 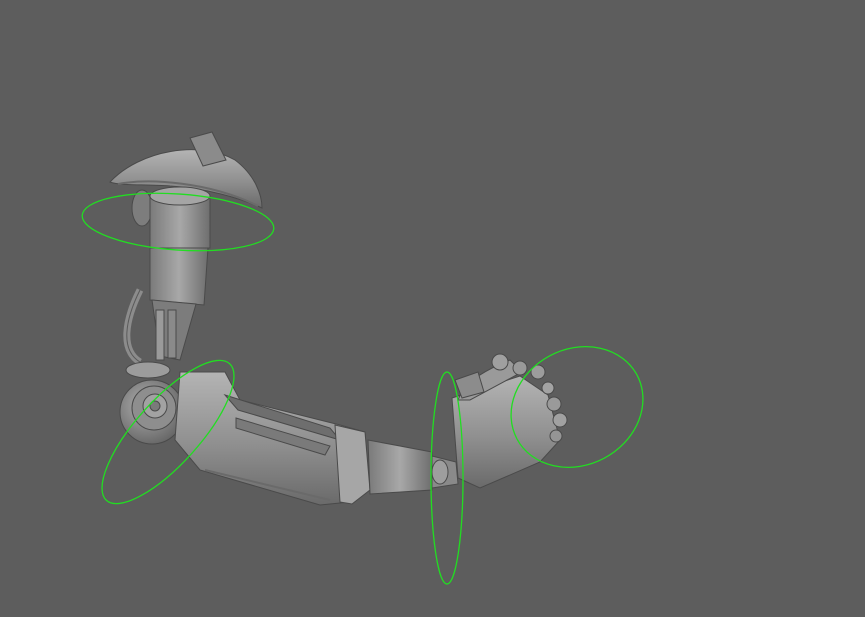 What do you see at coordinates (413, 467) in the screenshot?
I see `wrist` at bounding box center [413, 467].